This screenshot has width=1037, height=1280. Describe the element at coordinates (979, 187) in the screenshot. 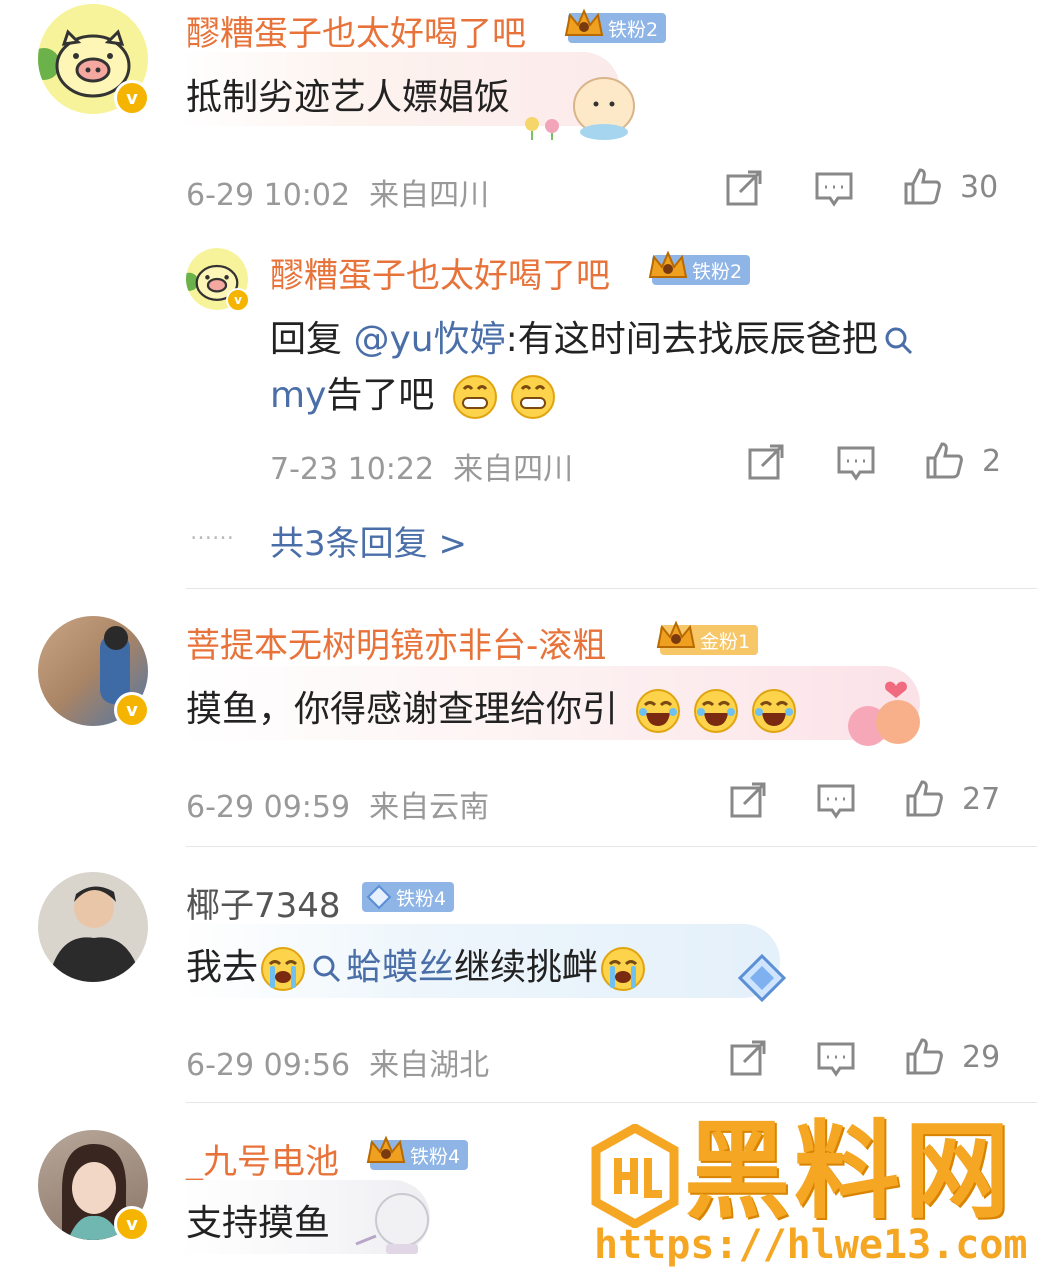

I see `like-count: 30` at that location.